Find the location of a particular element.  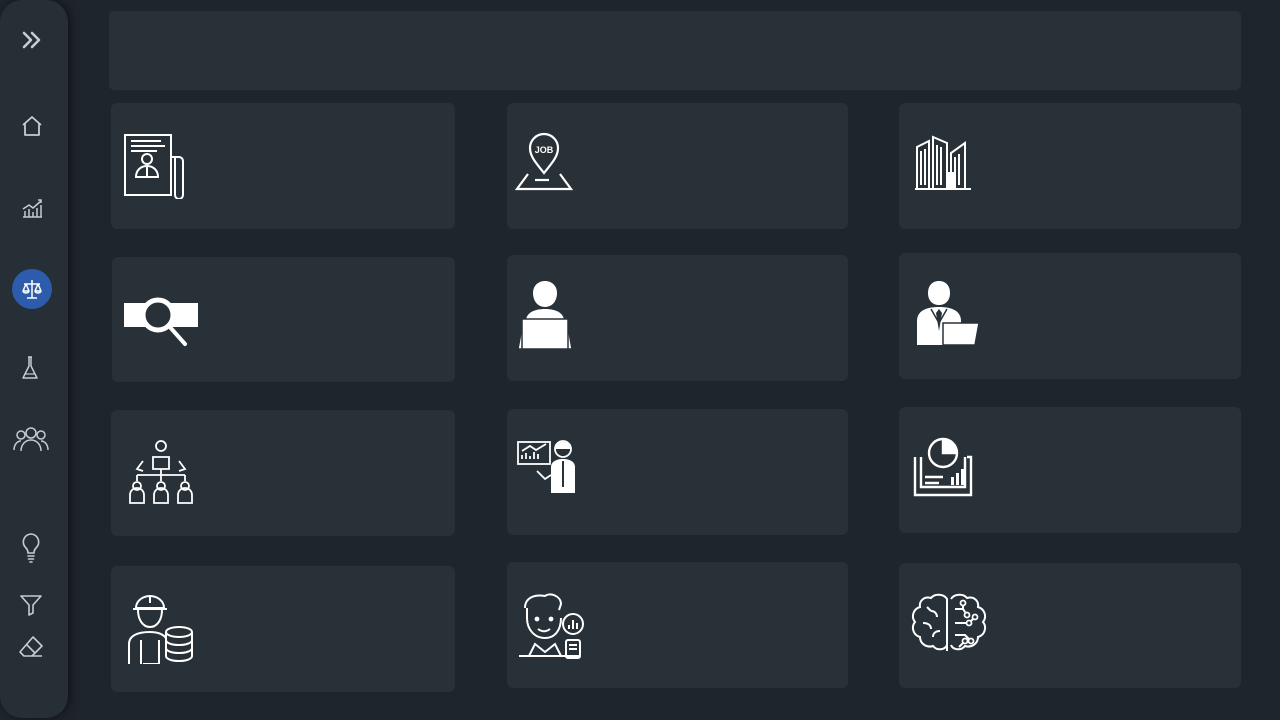

card-candidate is located at coordinates (677, 318).